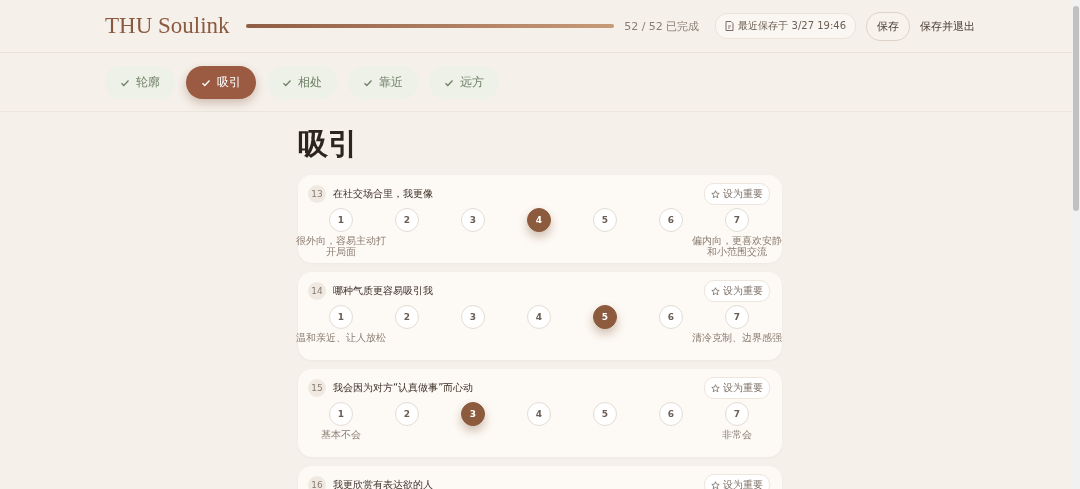 This screenshot has height=489, width=1080. Describe the element at coordinates (221, 82) in the screenshot. I see `section-tab: 吸引` at that location.